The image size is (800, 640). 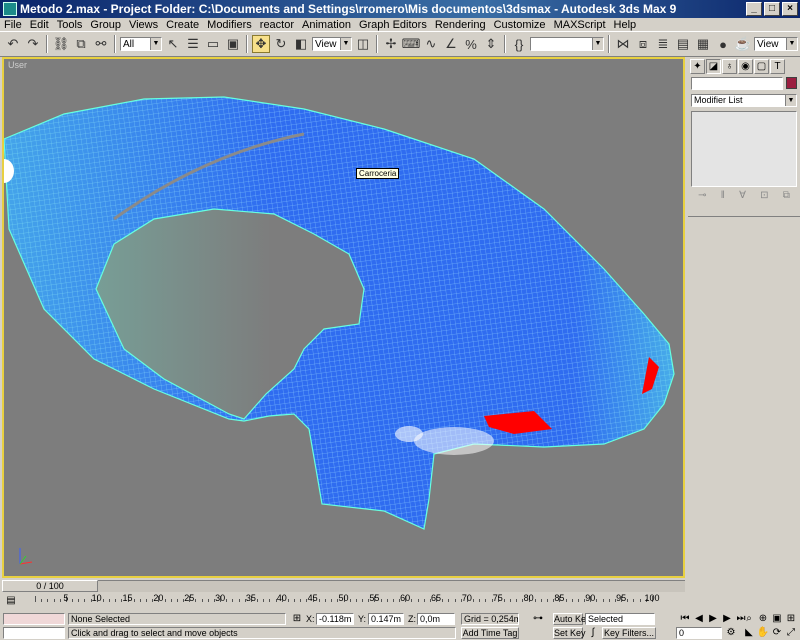 What do you see at coordinates (625, 25) in the screenshot?
I see `menu-help: Help` at bounding box center [625, 25].